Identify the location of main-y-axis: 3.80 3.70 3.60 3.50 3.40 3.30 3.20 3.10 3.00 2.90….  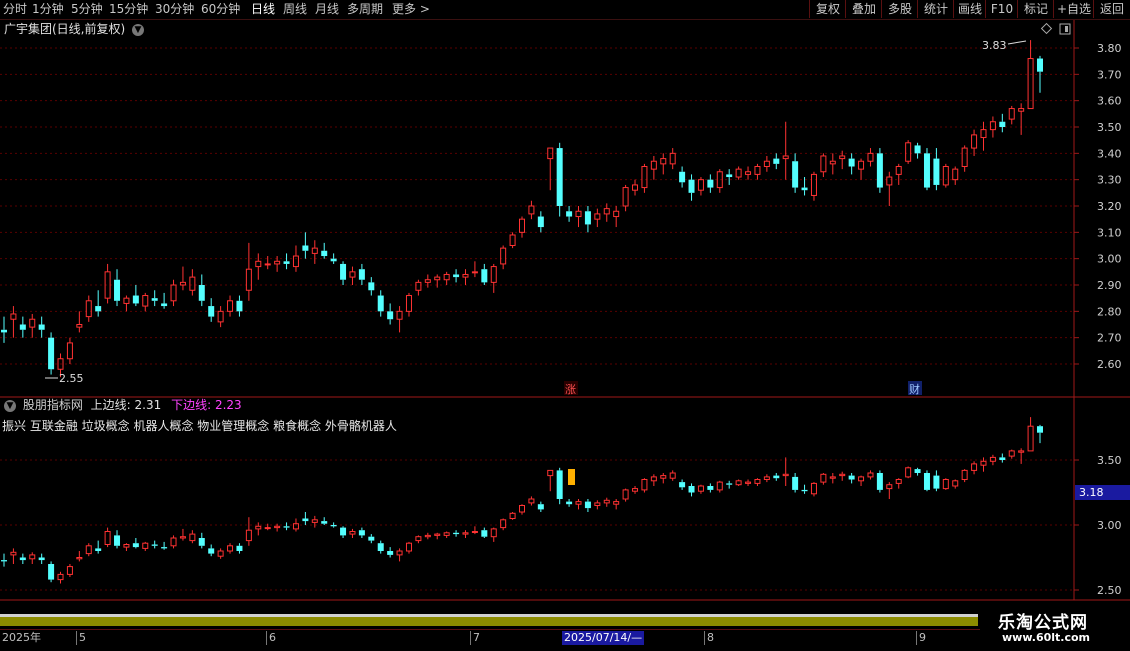
(1098, 206).